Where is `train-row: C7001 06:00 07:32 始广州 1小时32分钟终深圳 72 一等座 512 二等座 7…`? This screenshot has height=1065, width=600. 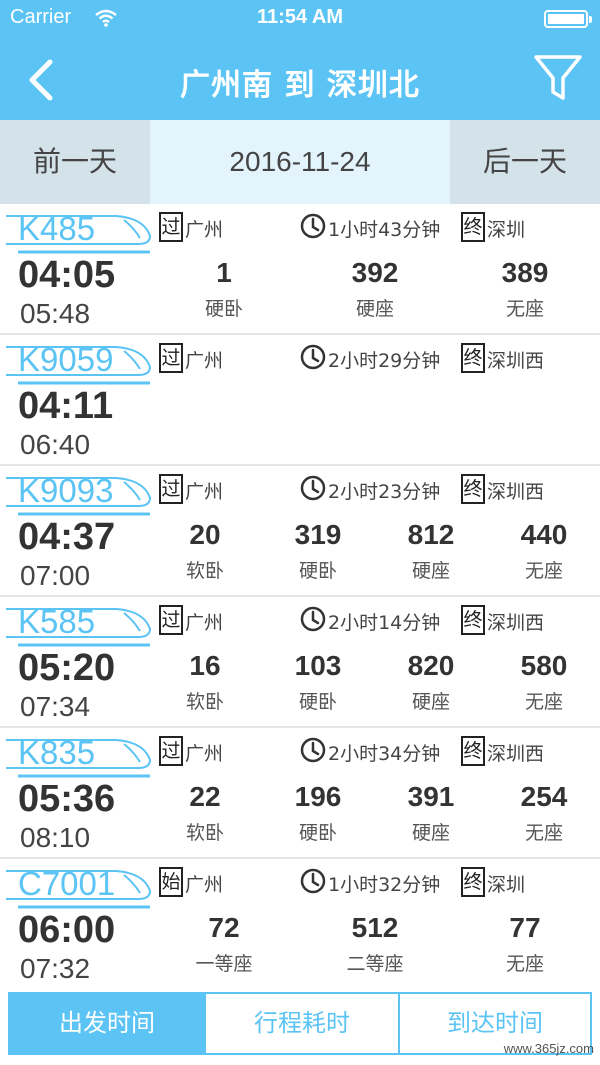
train-row: C7001 06:00 07:32 始广州 1小时32分钟终深圳 72 一等座 512 二等座 7… is located at coordinates (300, 921).